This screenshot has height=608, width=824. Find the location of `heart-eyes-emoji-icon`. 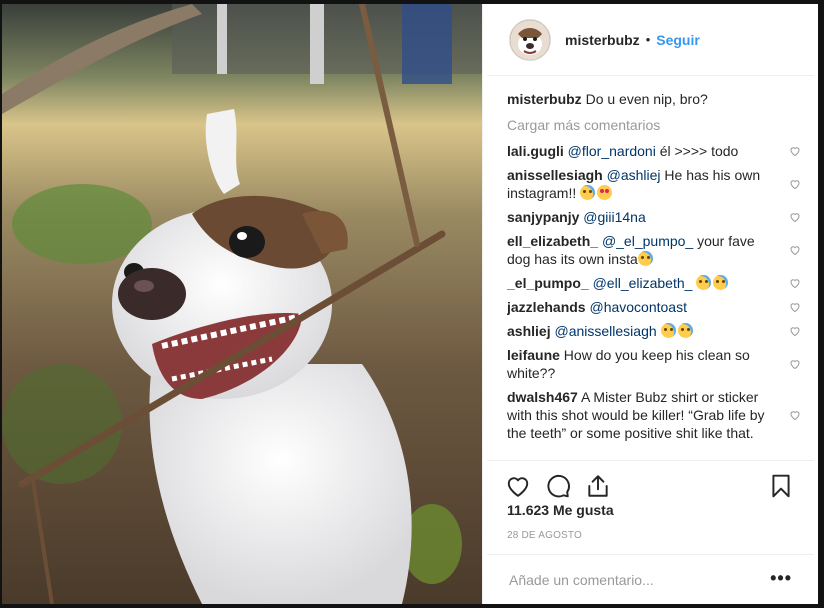

heart-eyes-emoji-icon is located at coordinates (605, 192).